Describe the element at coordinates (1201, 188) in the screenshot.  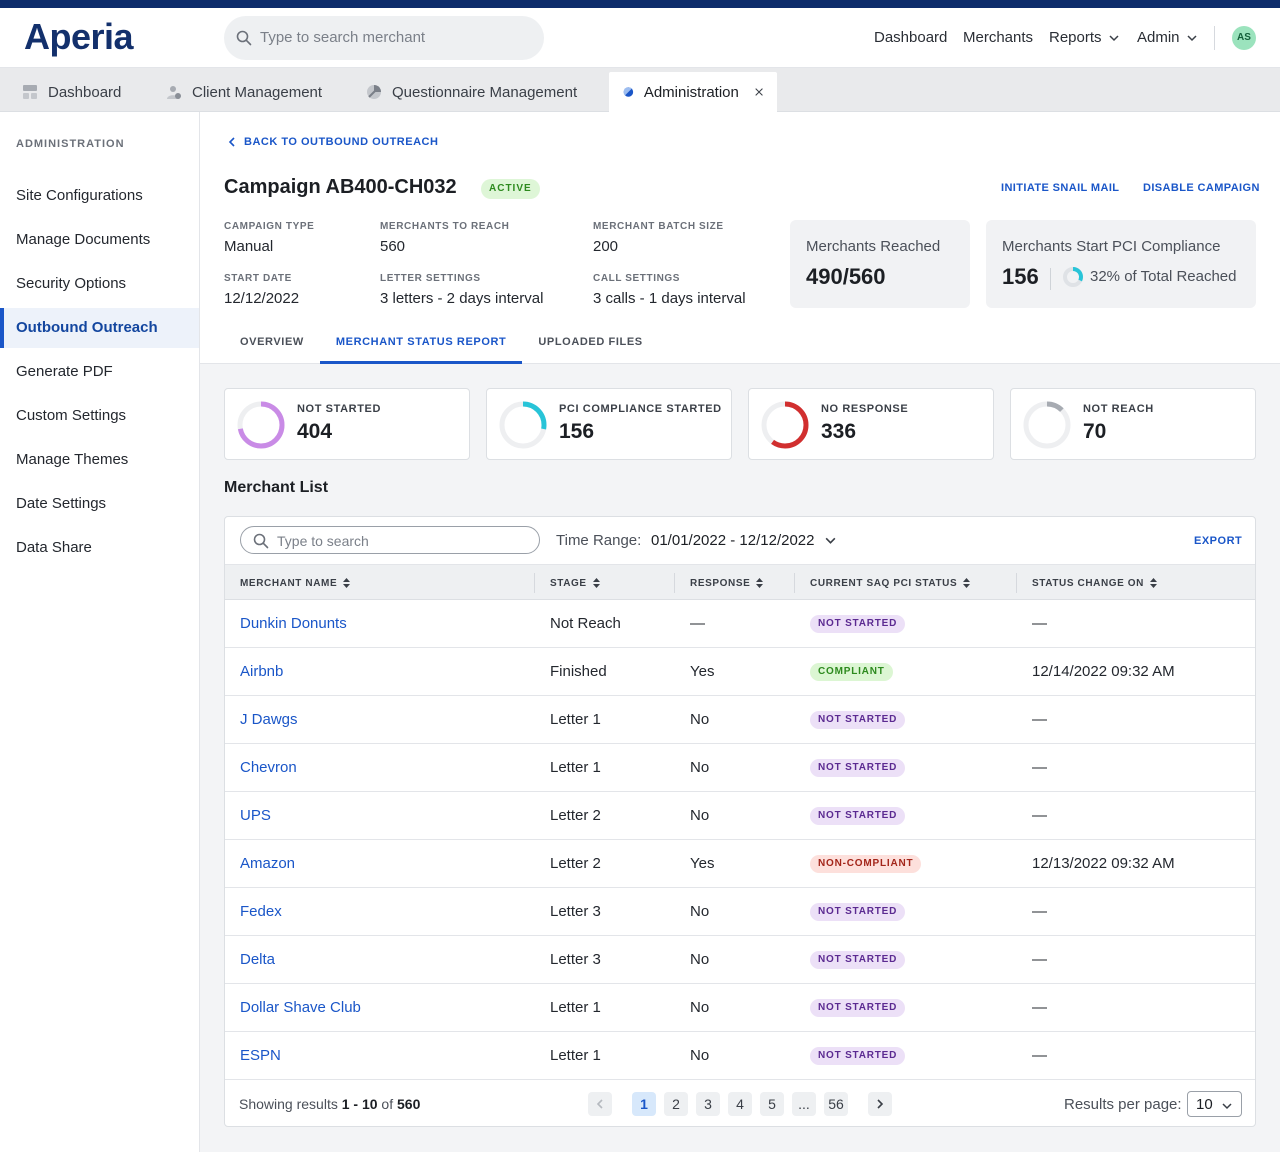
I see `disable-campaign-link: DISABLE CAMPAIGN` at that location.